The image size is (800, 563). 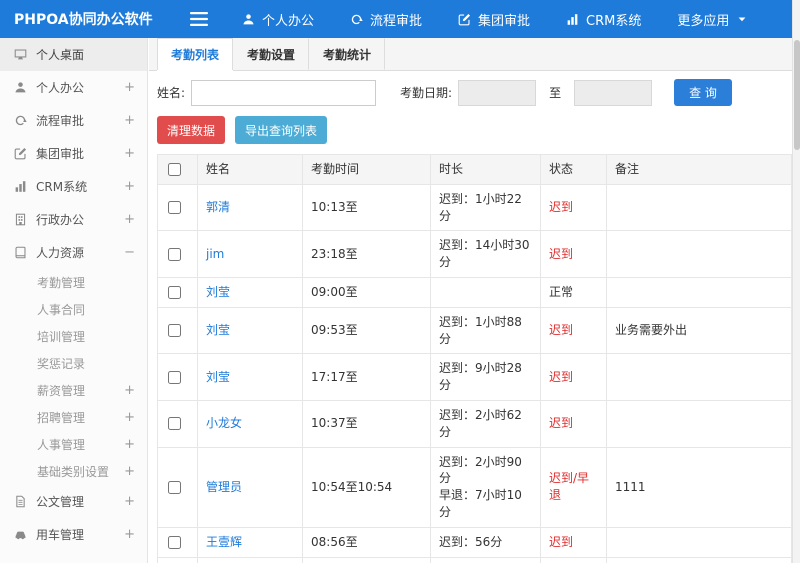 I want to click on expand-toggle: −, so click(x=129, y=252).